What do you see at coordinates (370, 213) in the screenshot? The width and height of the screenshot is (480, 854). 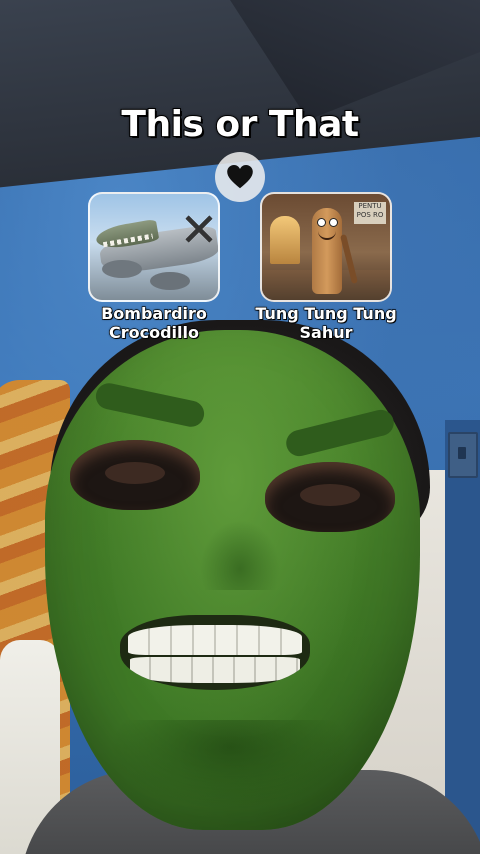 I see `thumbnail-sign: PENTU POS RO` at bounding box center [370, 213].